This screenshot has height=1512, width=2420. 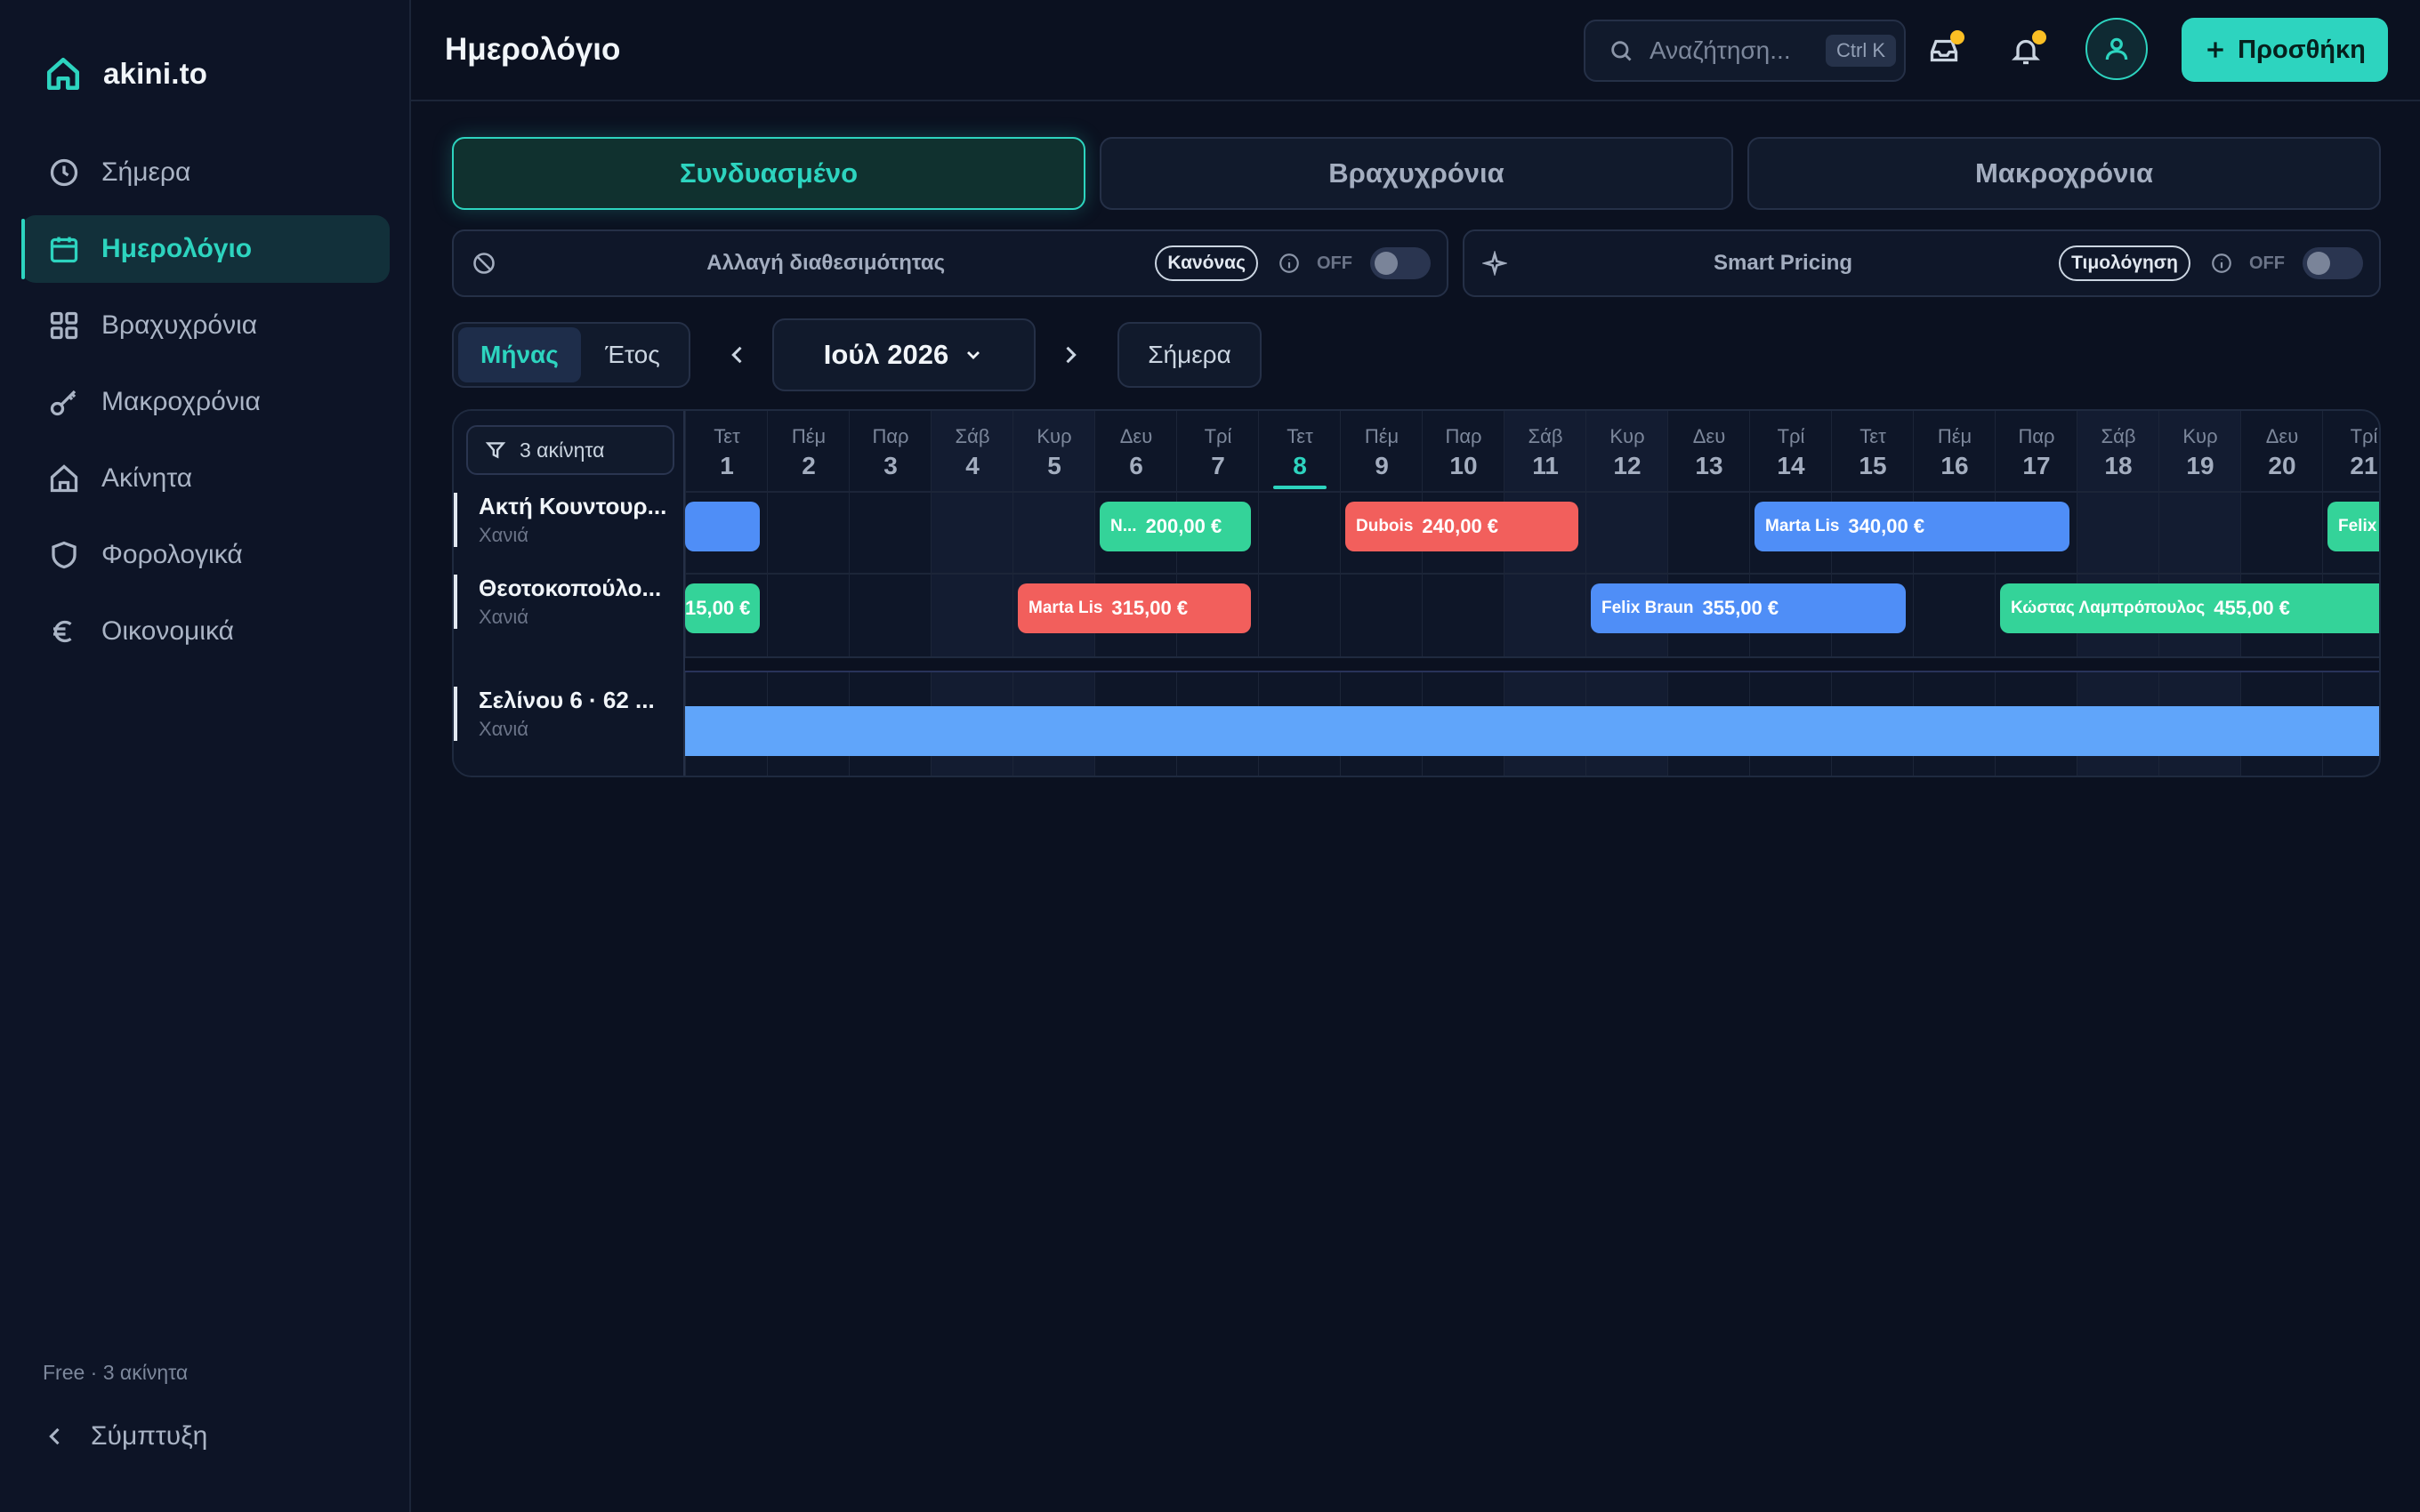 I want to click on year-view-button: Έτος, so click(x=632, y=354).